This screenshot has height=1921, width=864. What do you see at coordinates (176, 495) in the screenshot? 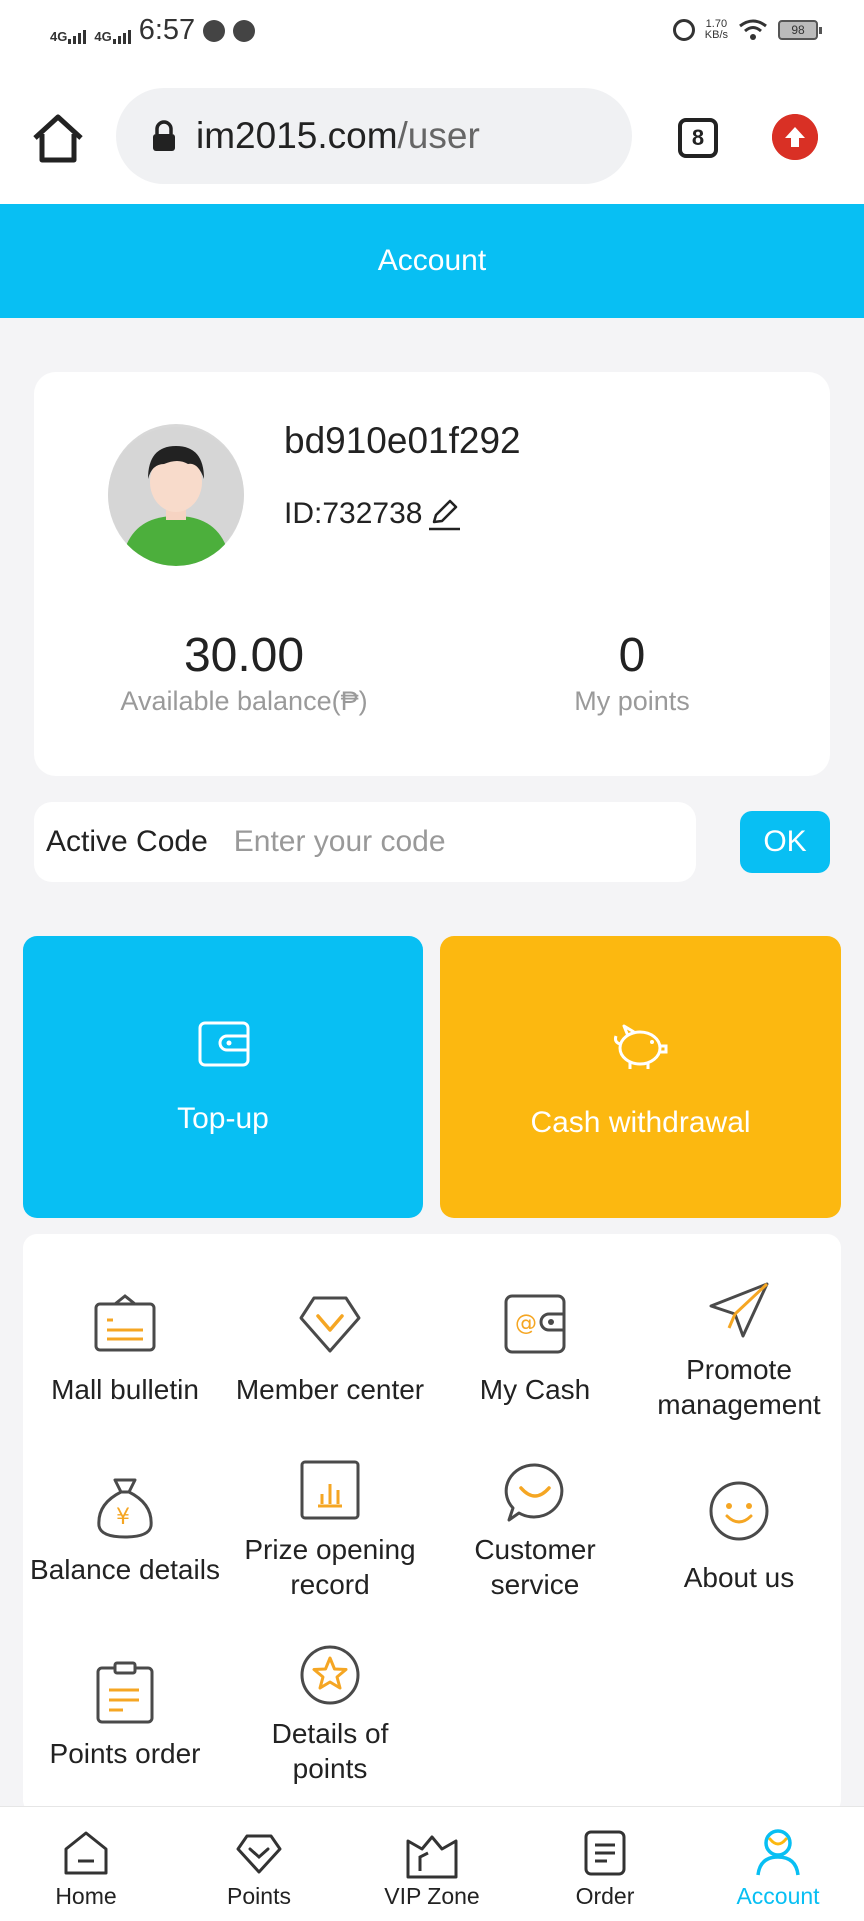
I see `avatar` at bounding box center [176, 495].